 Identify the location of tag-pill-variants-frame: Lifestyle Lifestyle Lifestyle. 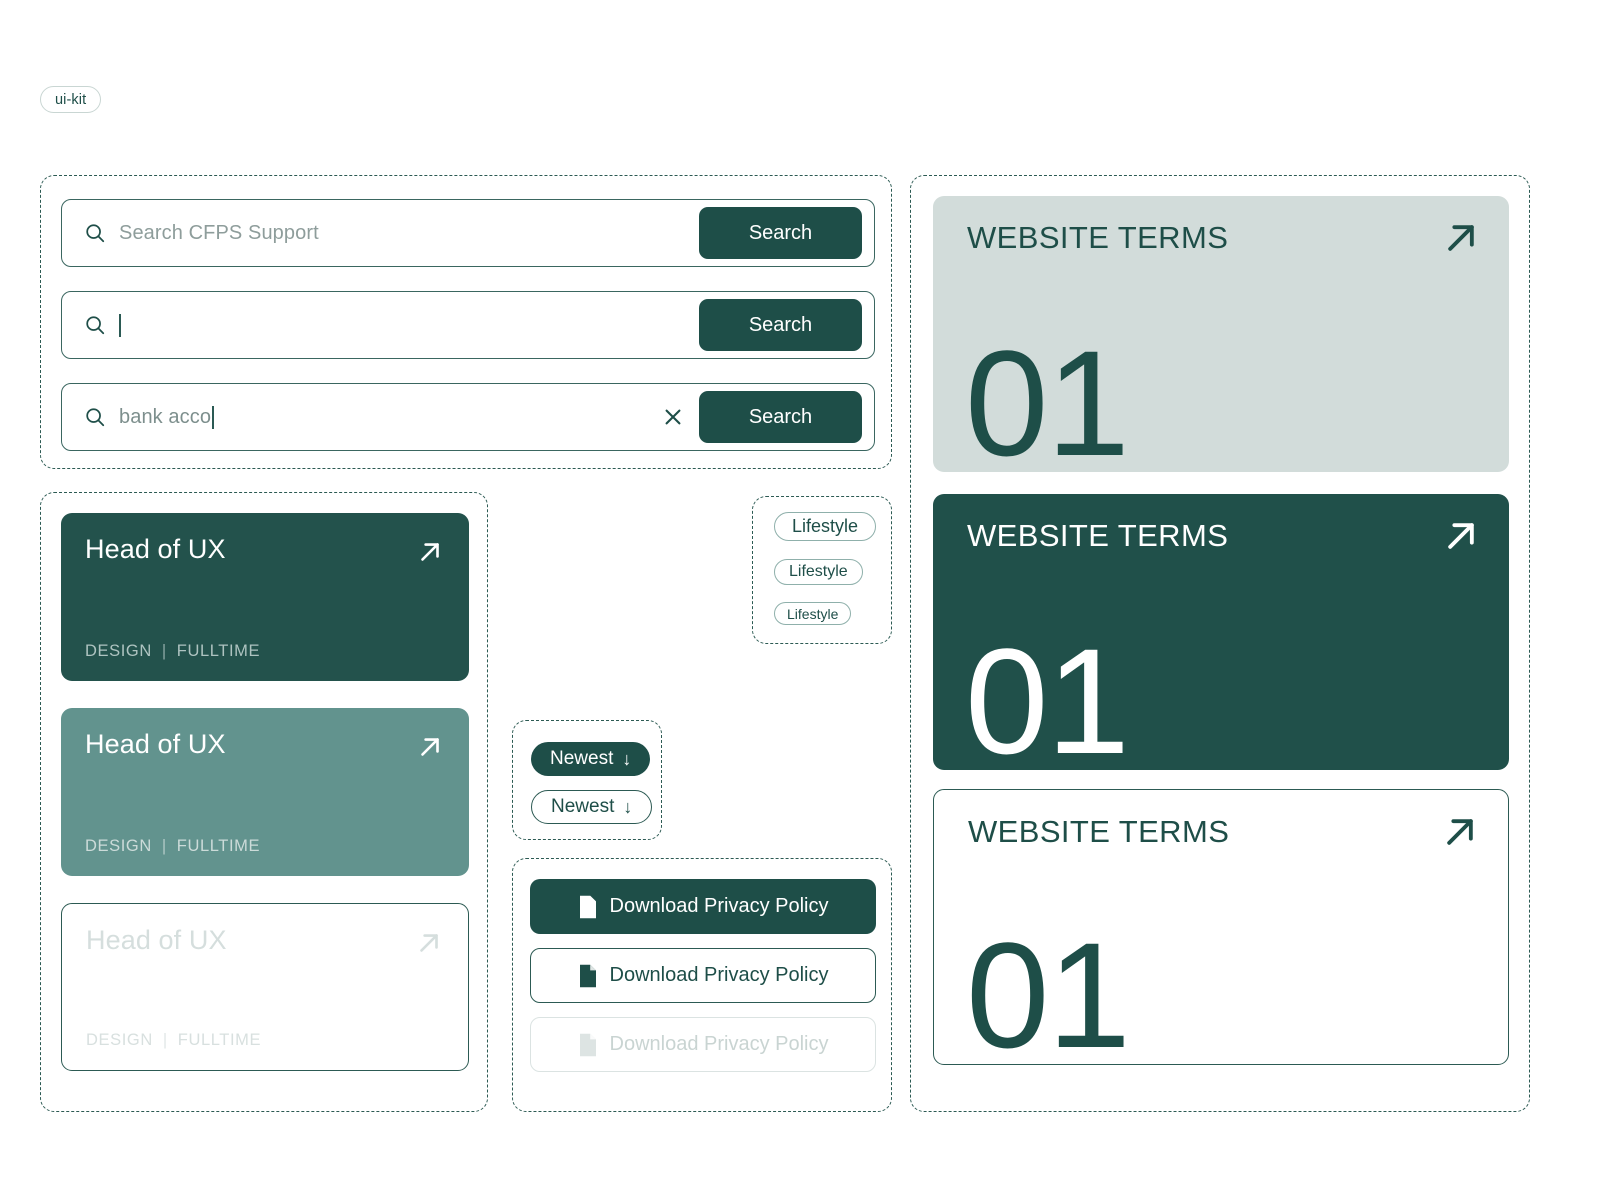
(822, 570).